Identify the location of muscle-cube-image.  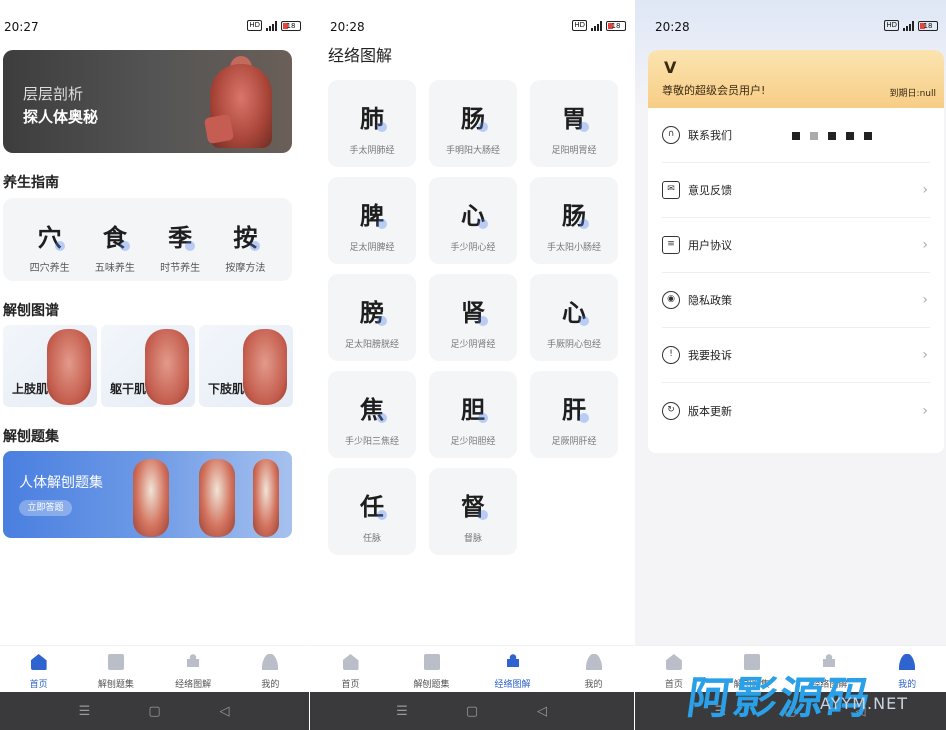
(219, 129).